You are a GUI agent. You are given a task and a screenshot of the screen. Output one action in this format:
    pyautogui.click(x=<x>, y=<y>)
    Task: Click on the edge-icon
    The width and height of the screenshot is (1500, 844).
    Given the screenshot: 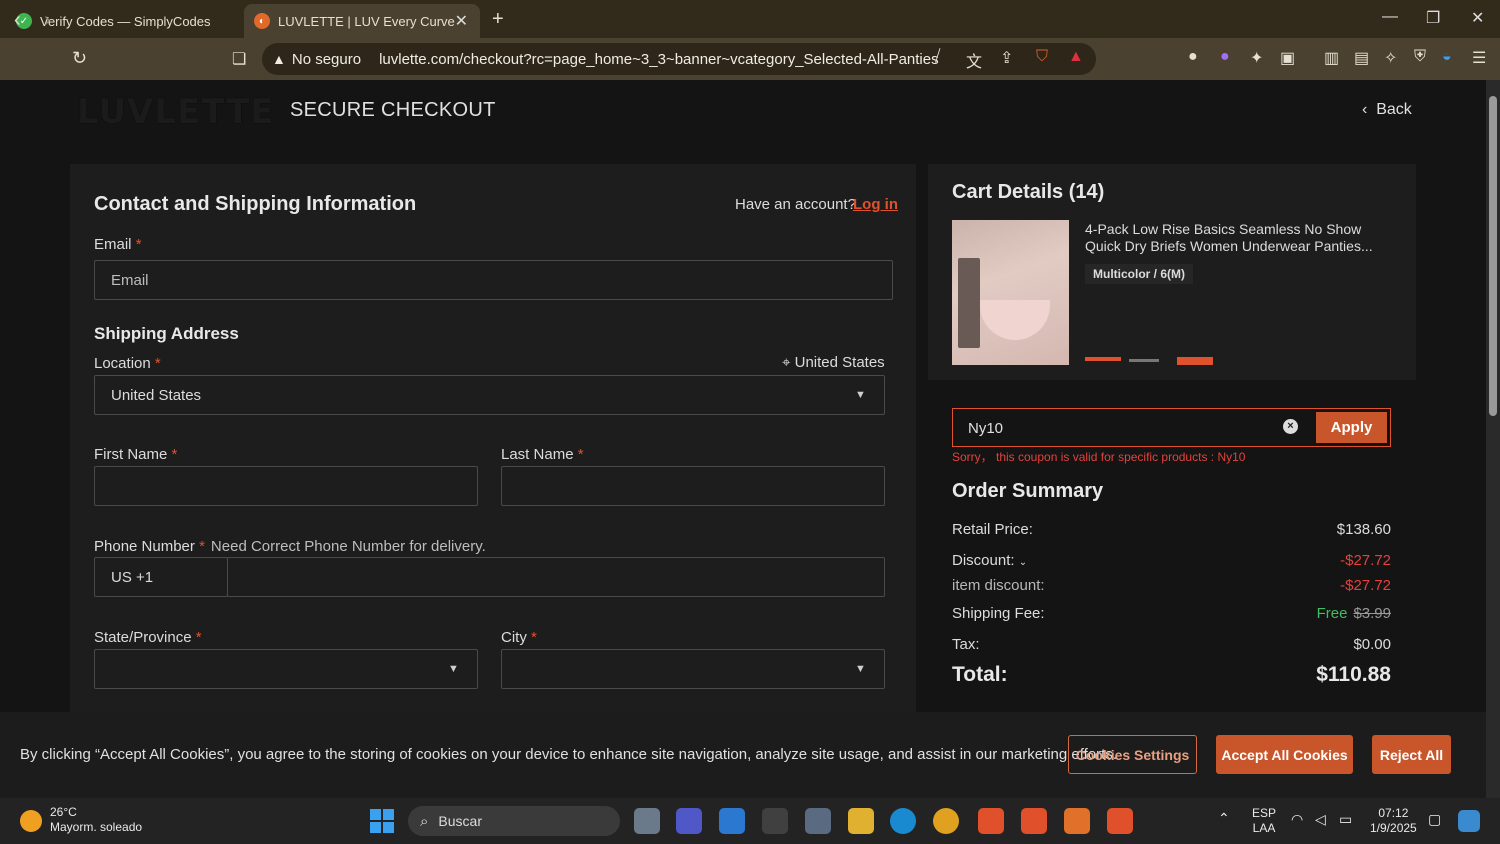 What is the action you would take?
    pyautogui.click(x=903, y=821)
    